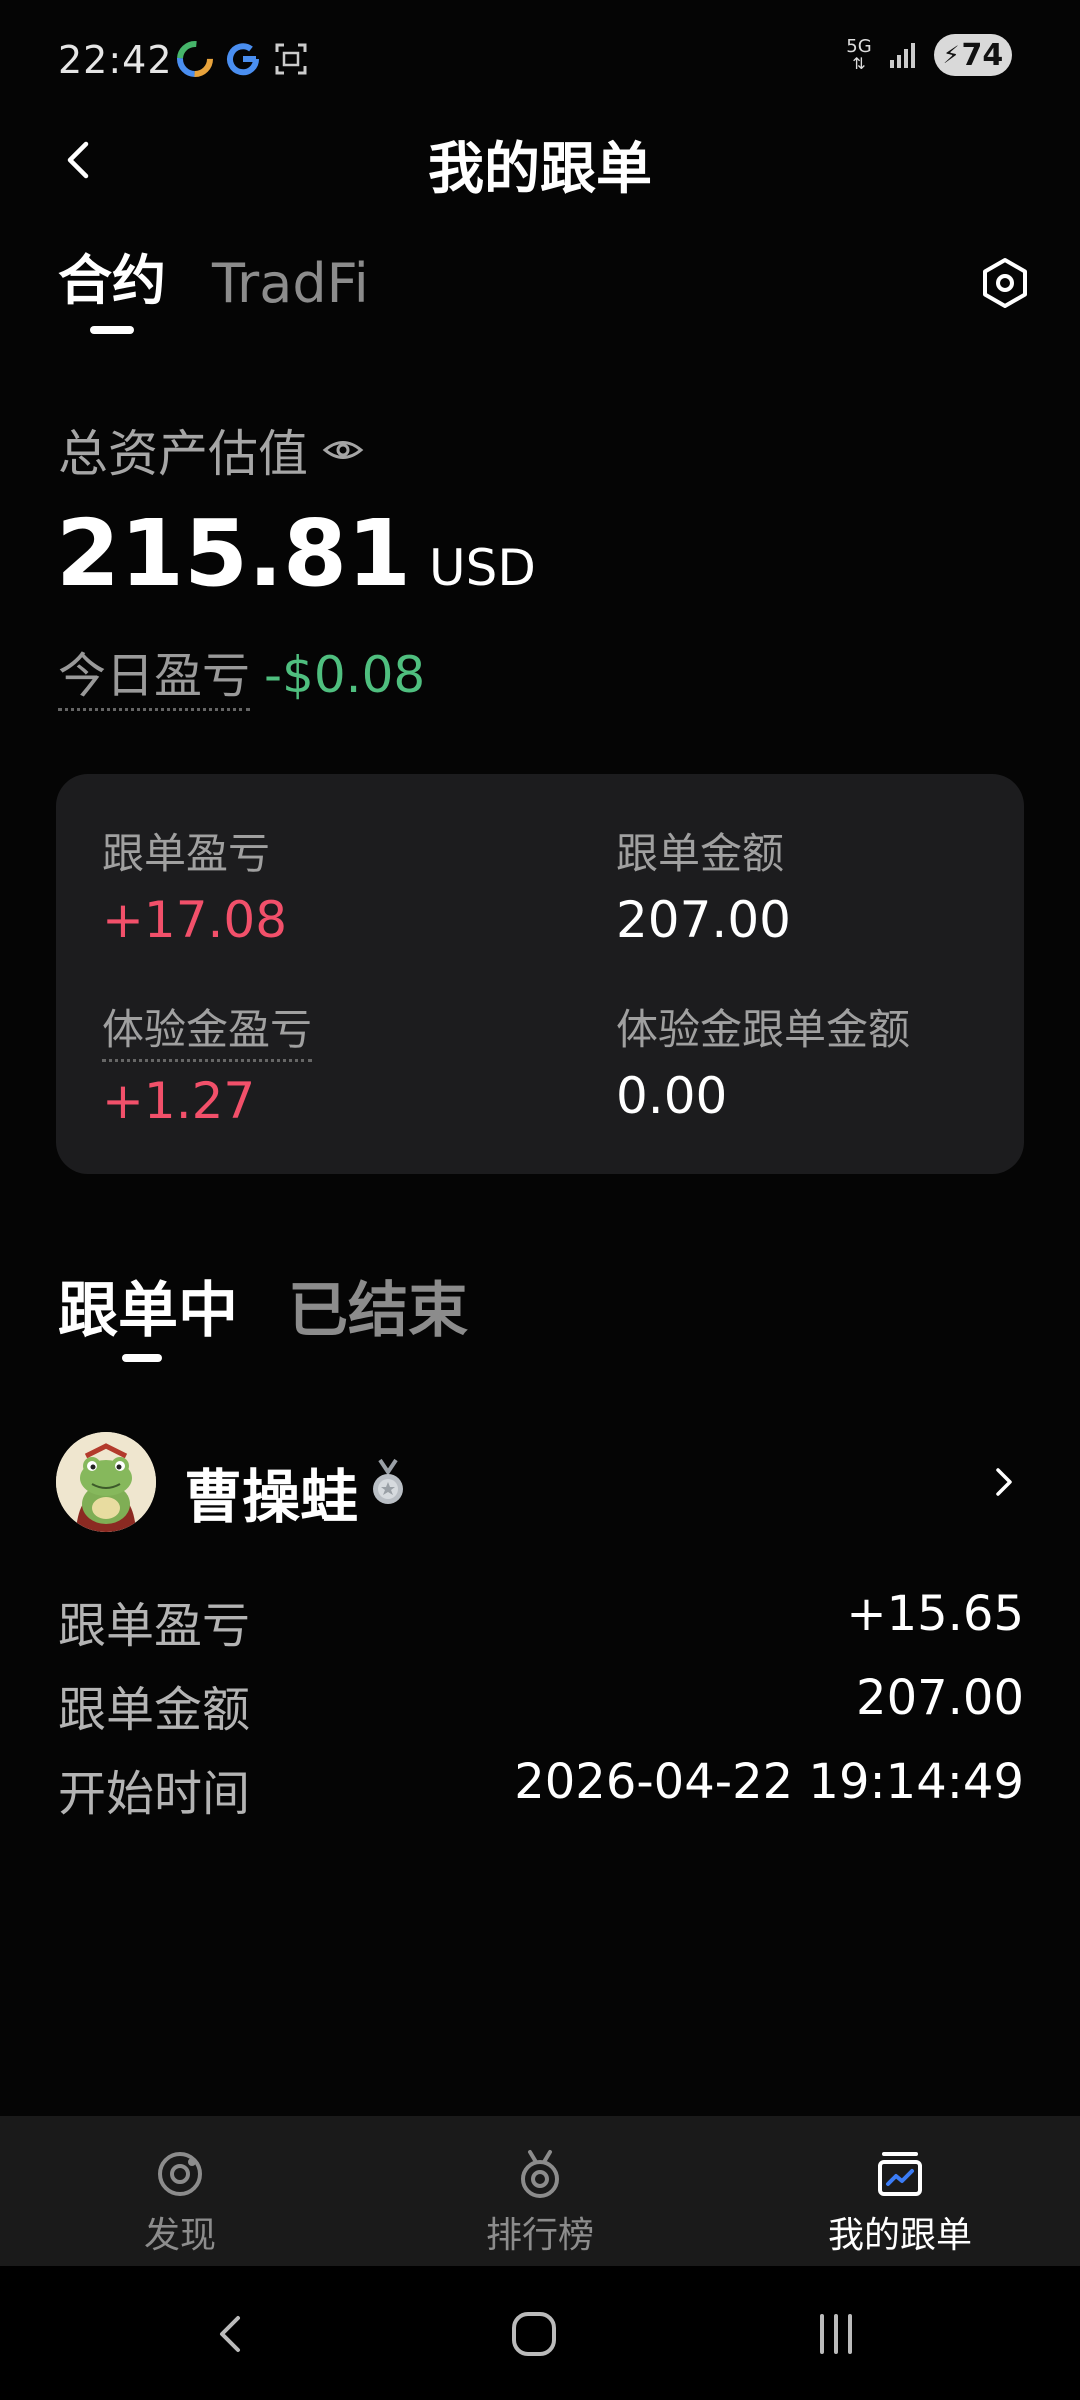  I want to click on detail-value: +15.65, so click(935, 1614).